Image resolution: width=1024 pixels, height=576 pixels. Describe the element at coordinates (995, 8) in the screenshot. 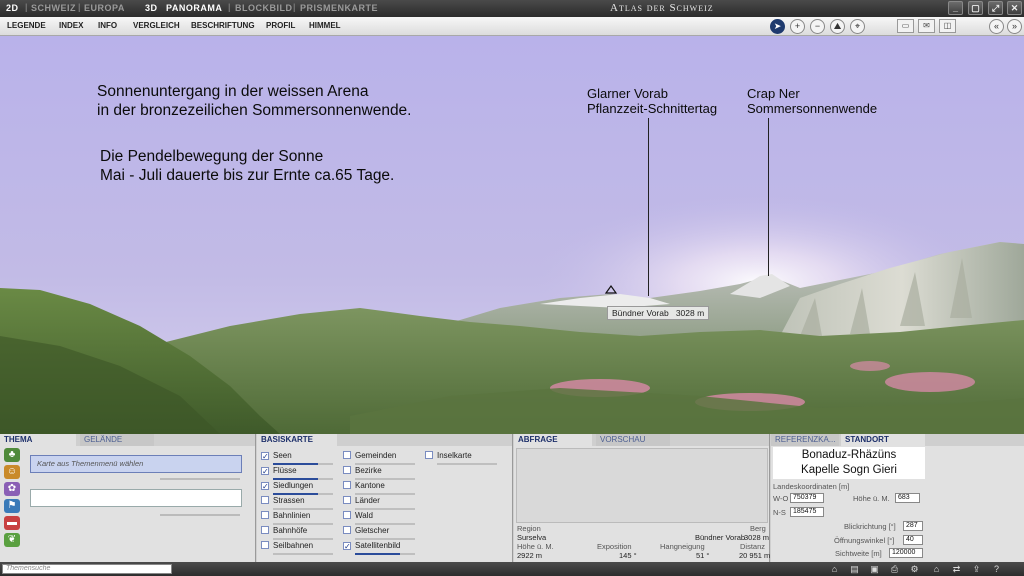

I see `fullscreen-icon: ⤢` at that location.